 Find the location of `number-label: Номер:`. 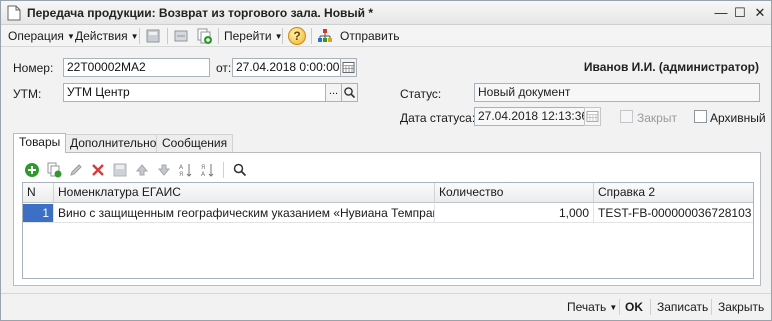

number-label: Номер: is located at coordinates (33, 68).